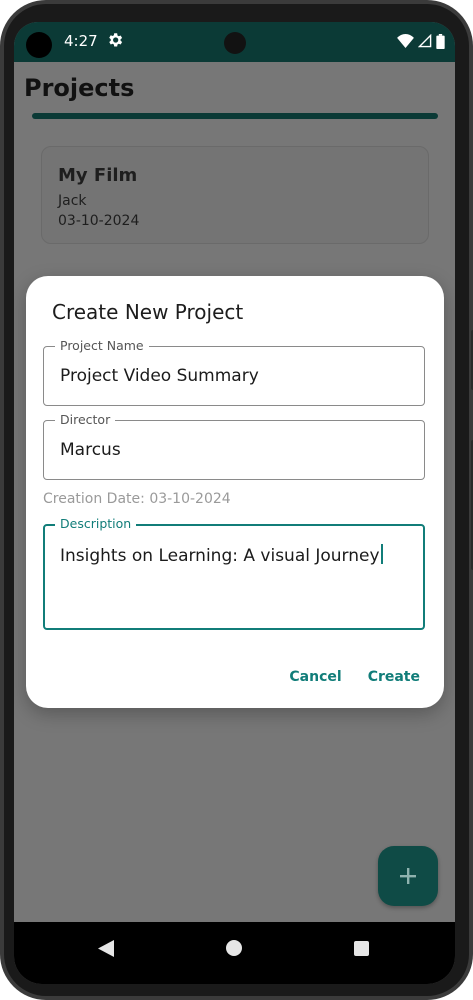  What do you see at coordinates (394, 677) in the screenshot?
I see `create-button: Create` at bounding box center [394, 677].